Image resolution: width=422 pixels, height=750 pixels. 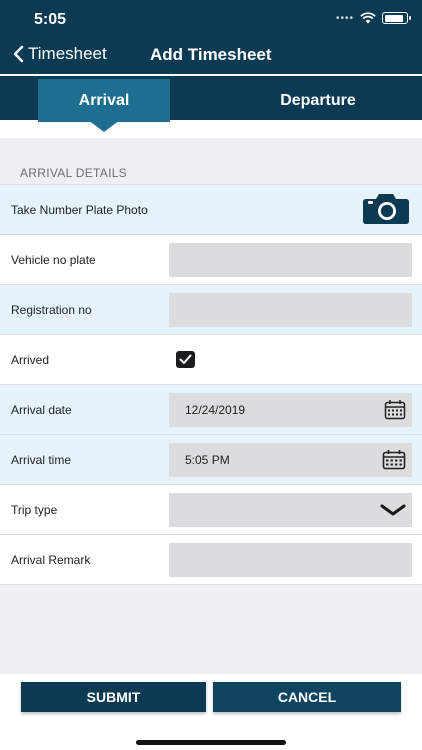 What do you see at coordinates (41, 459) in the screenshot?
I see `arrival-time-label: Arrival time` at bounding box center [41, 459].